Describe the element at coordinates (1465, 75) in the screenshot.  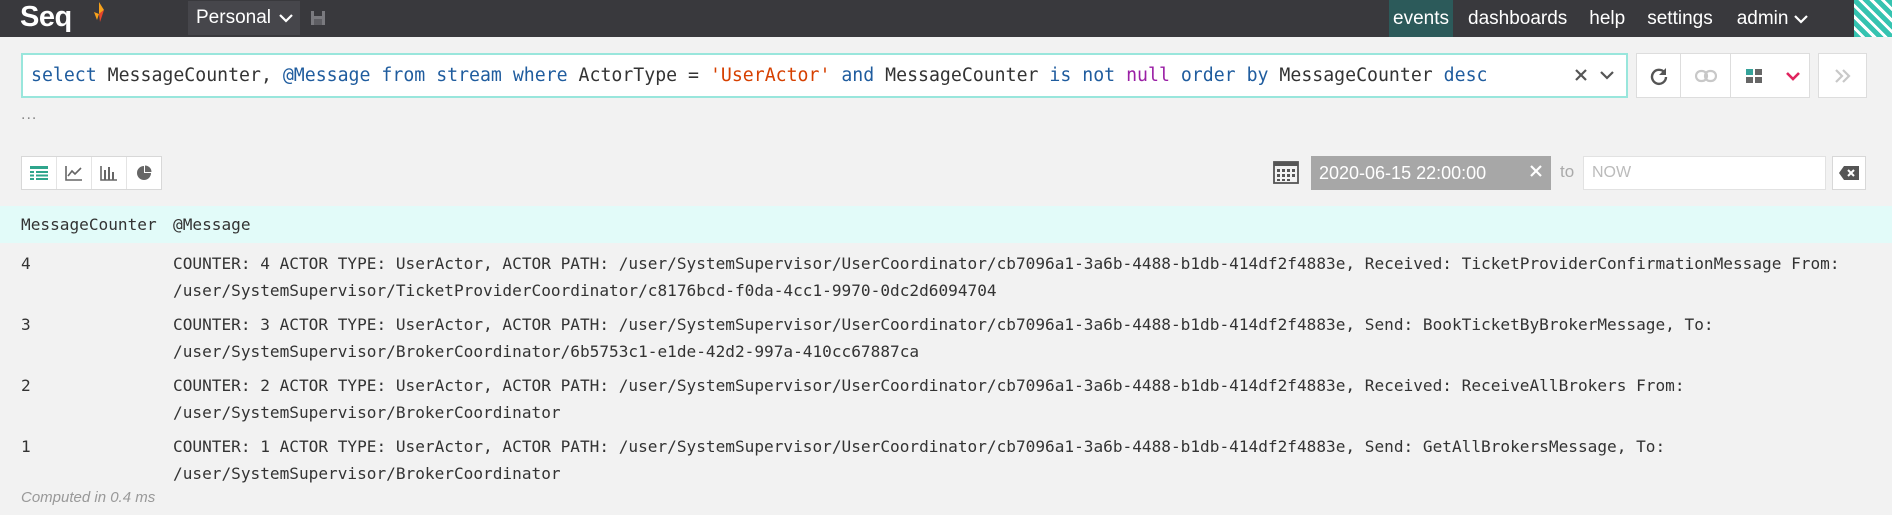
I see `query-token: desc` at that location.